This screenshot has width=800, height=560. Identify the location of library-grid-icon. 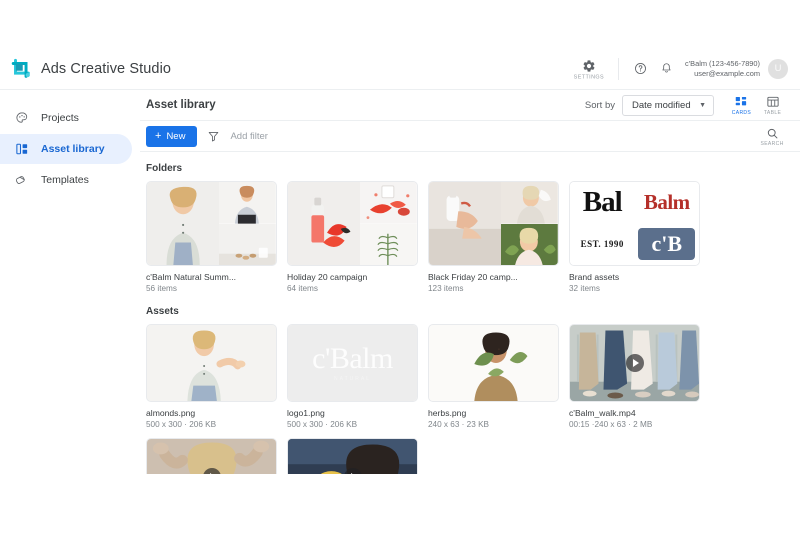
(21, 149).